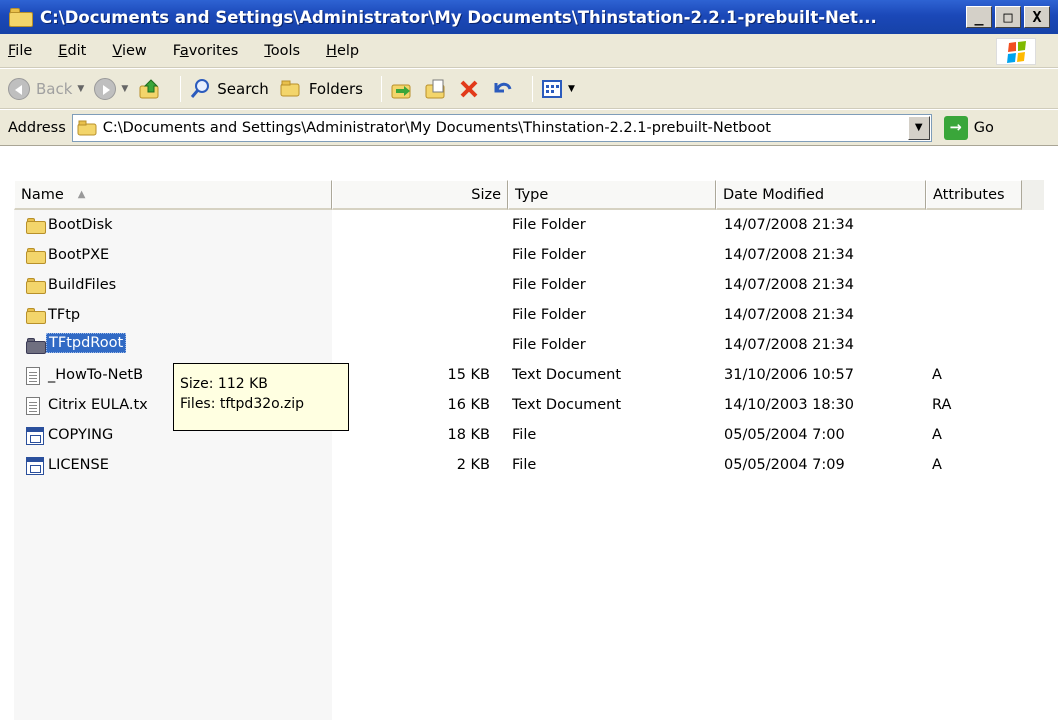 This screenshot has width=1058, height=722. Describe the element at coordinates (229, 89) in the screenshot. I see `search-button: Search` at that location.